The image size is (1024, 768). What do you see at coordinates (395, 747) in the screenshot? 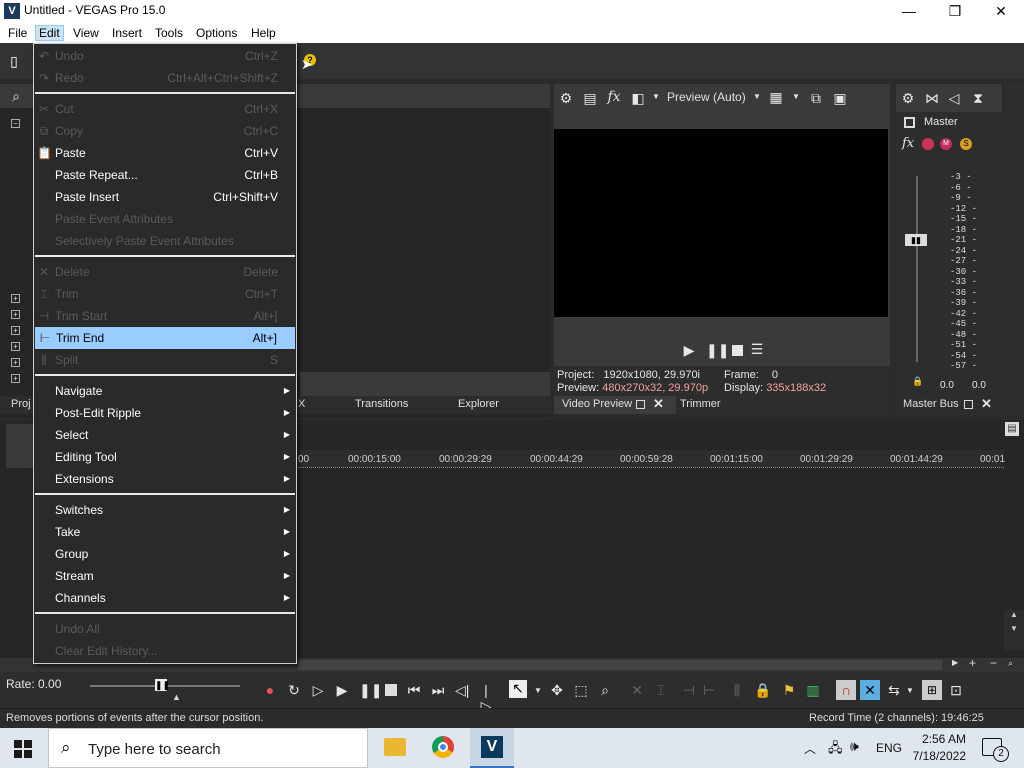
I see `file-explorer-icon` at bounding box center [395, 747].